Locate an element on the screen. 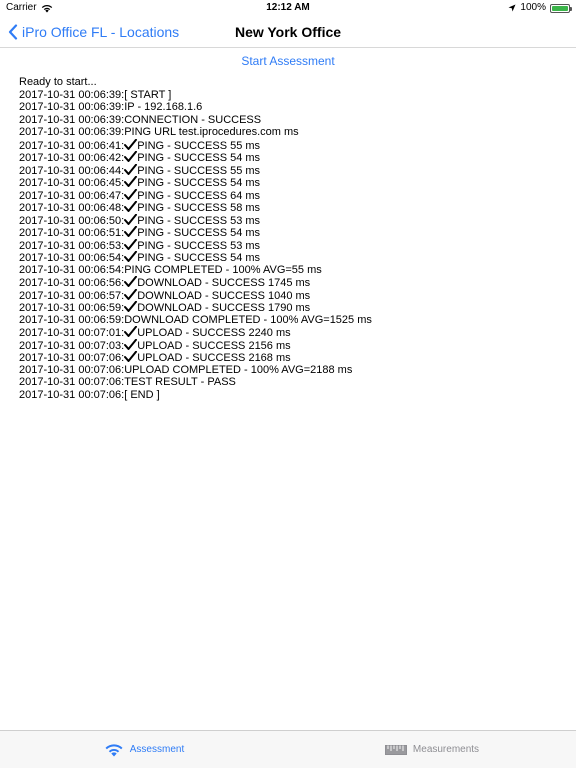 This screenshot has width=576, height=768. log-timestamp: 2017-10-31 00:06:47: is located at coordinates (72, 195).